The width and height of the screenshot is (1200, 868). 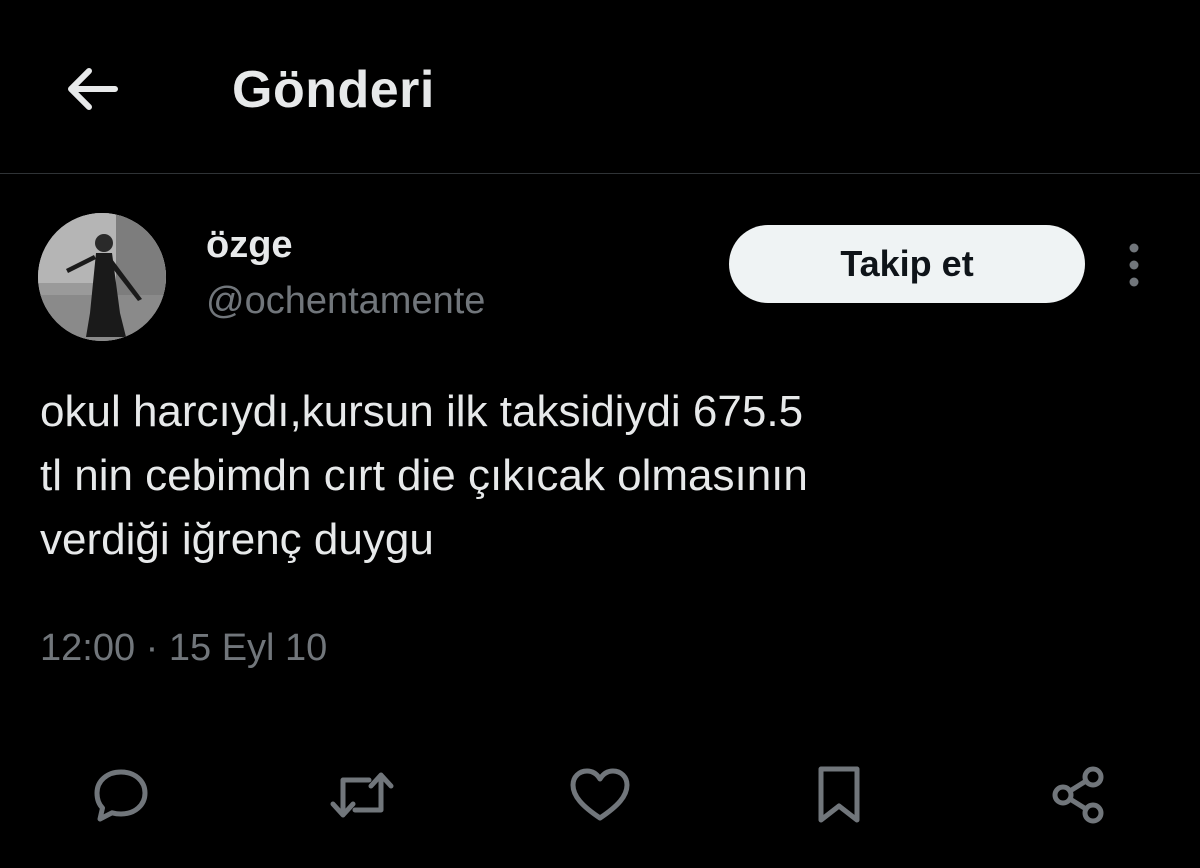 I want to click on reply-button, so click(x=121, y=795).